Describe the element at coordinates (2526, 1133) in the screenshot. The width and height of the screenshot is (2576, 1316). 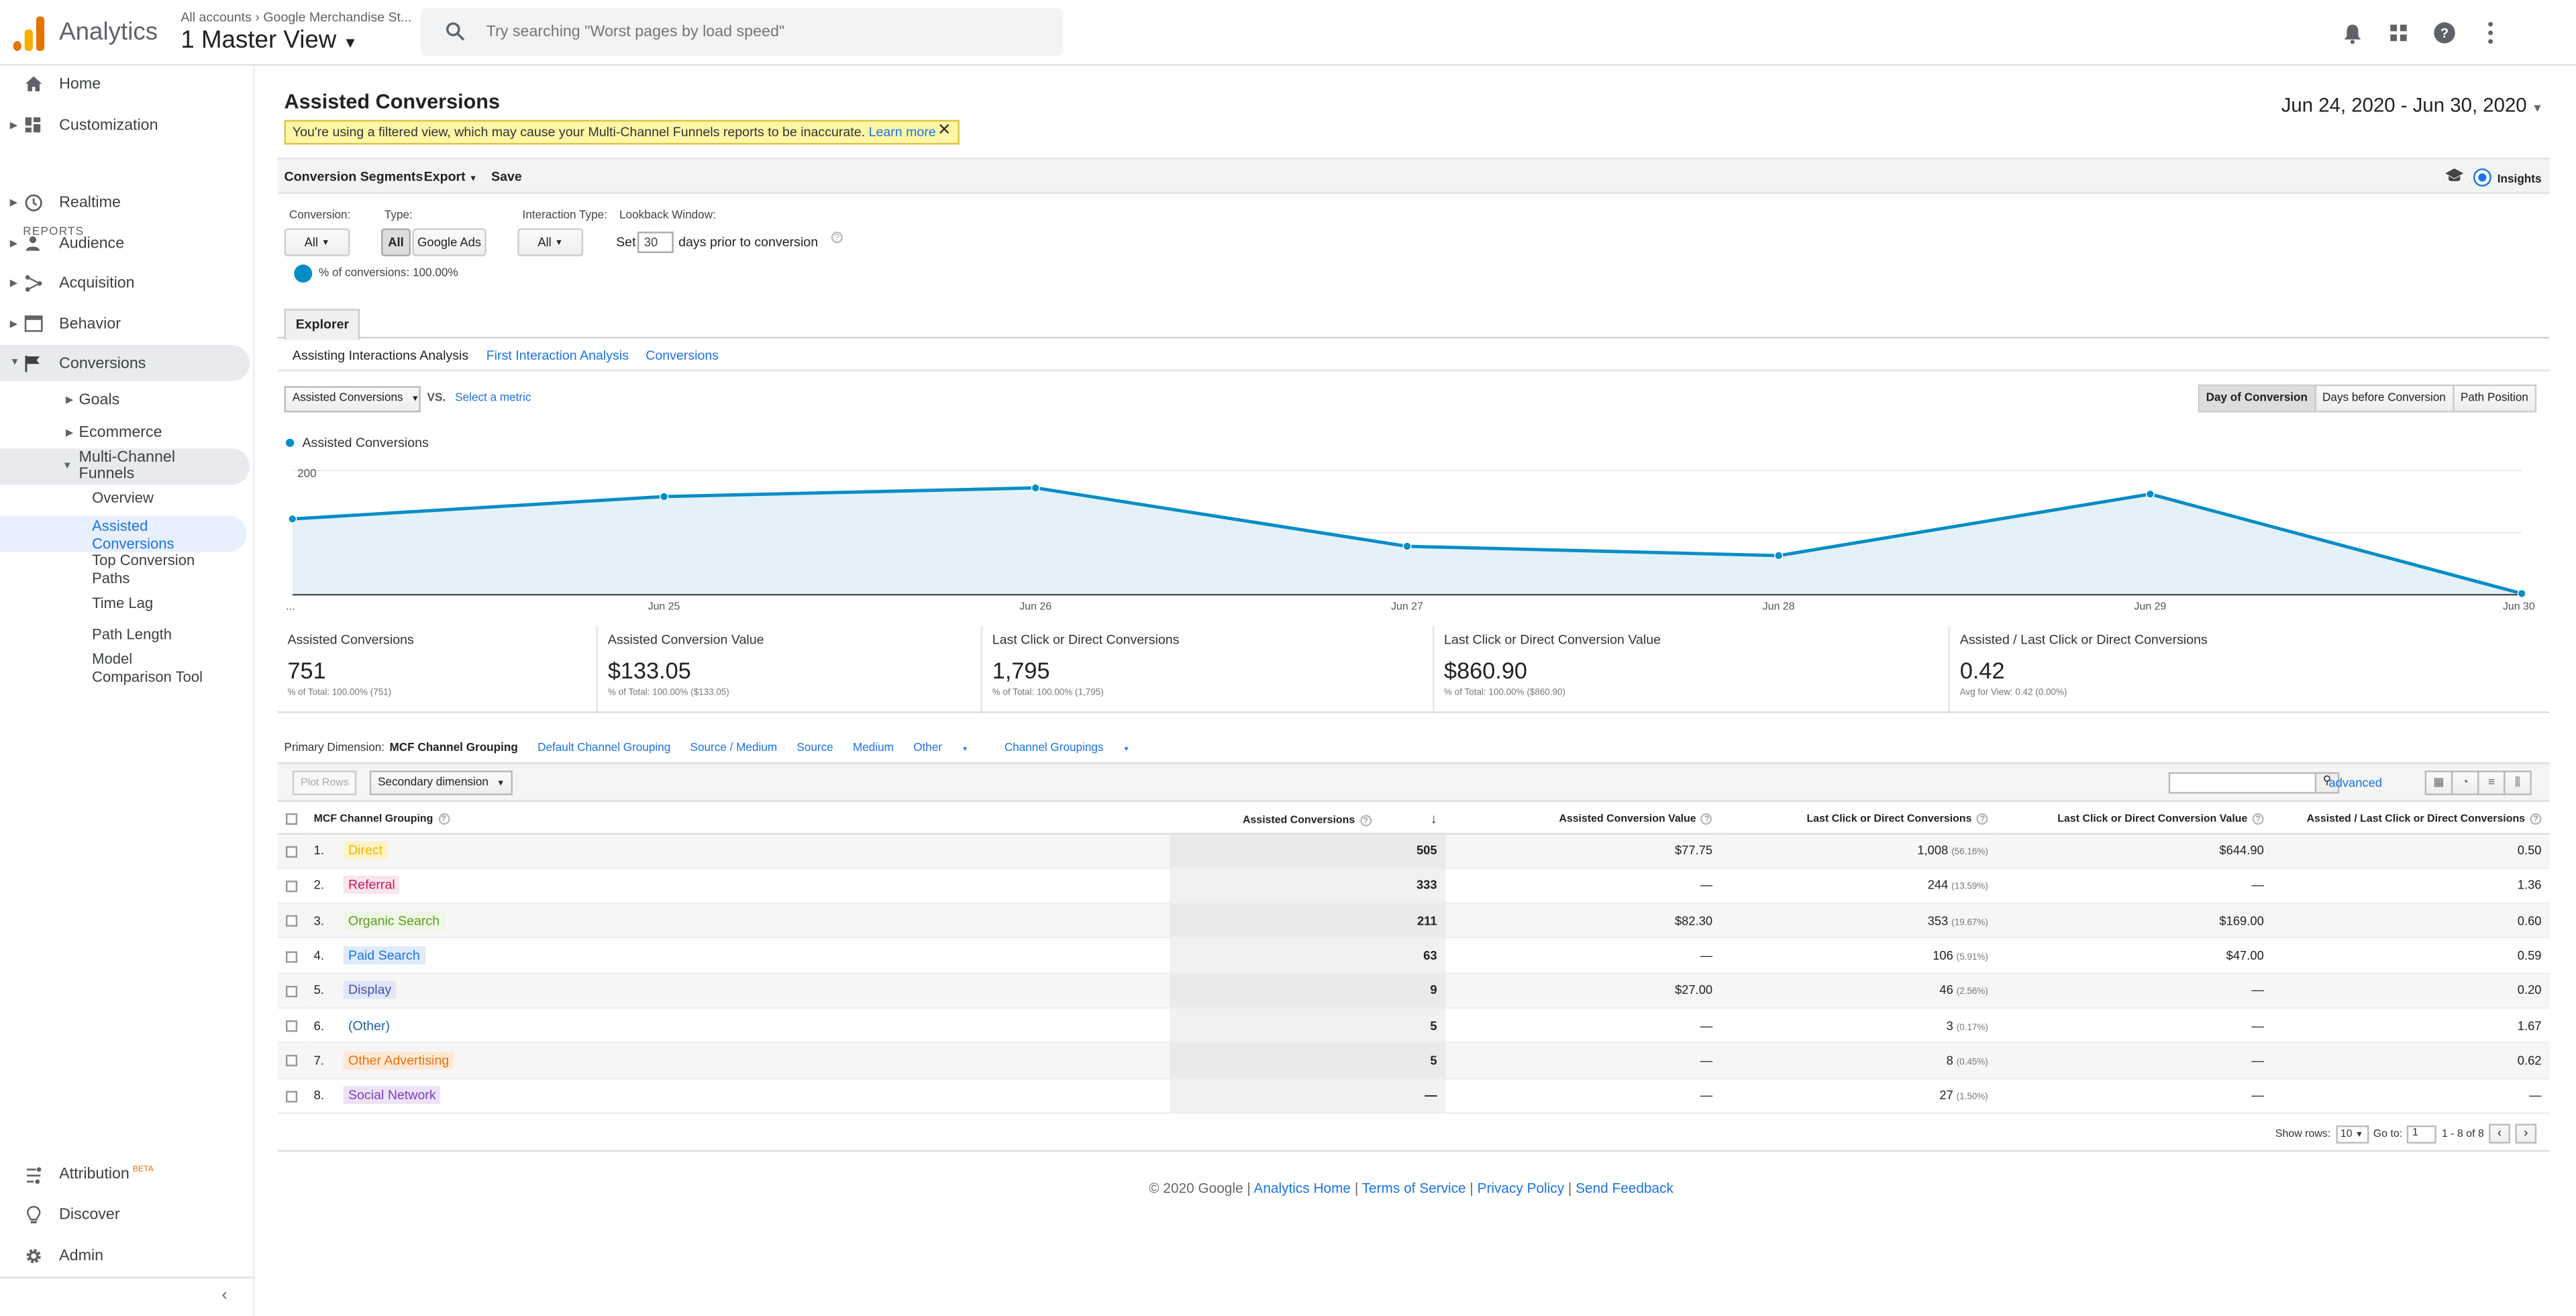
I see `next-page-icon: ›` at that location.